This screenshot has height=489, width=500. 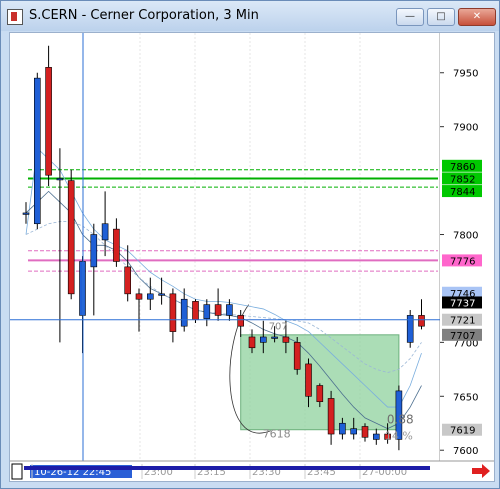 What do you see at coordinates (320, 382) in the screenshot?
I see `highlight-zone` at bounding box center [320, 382].